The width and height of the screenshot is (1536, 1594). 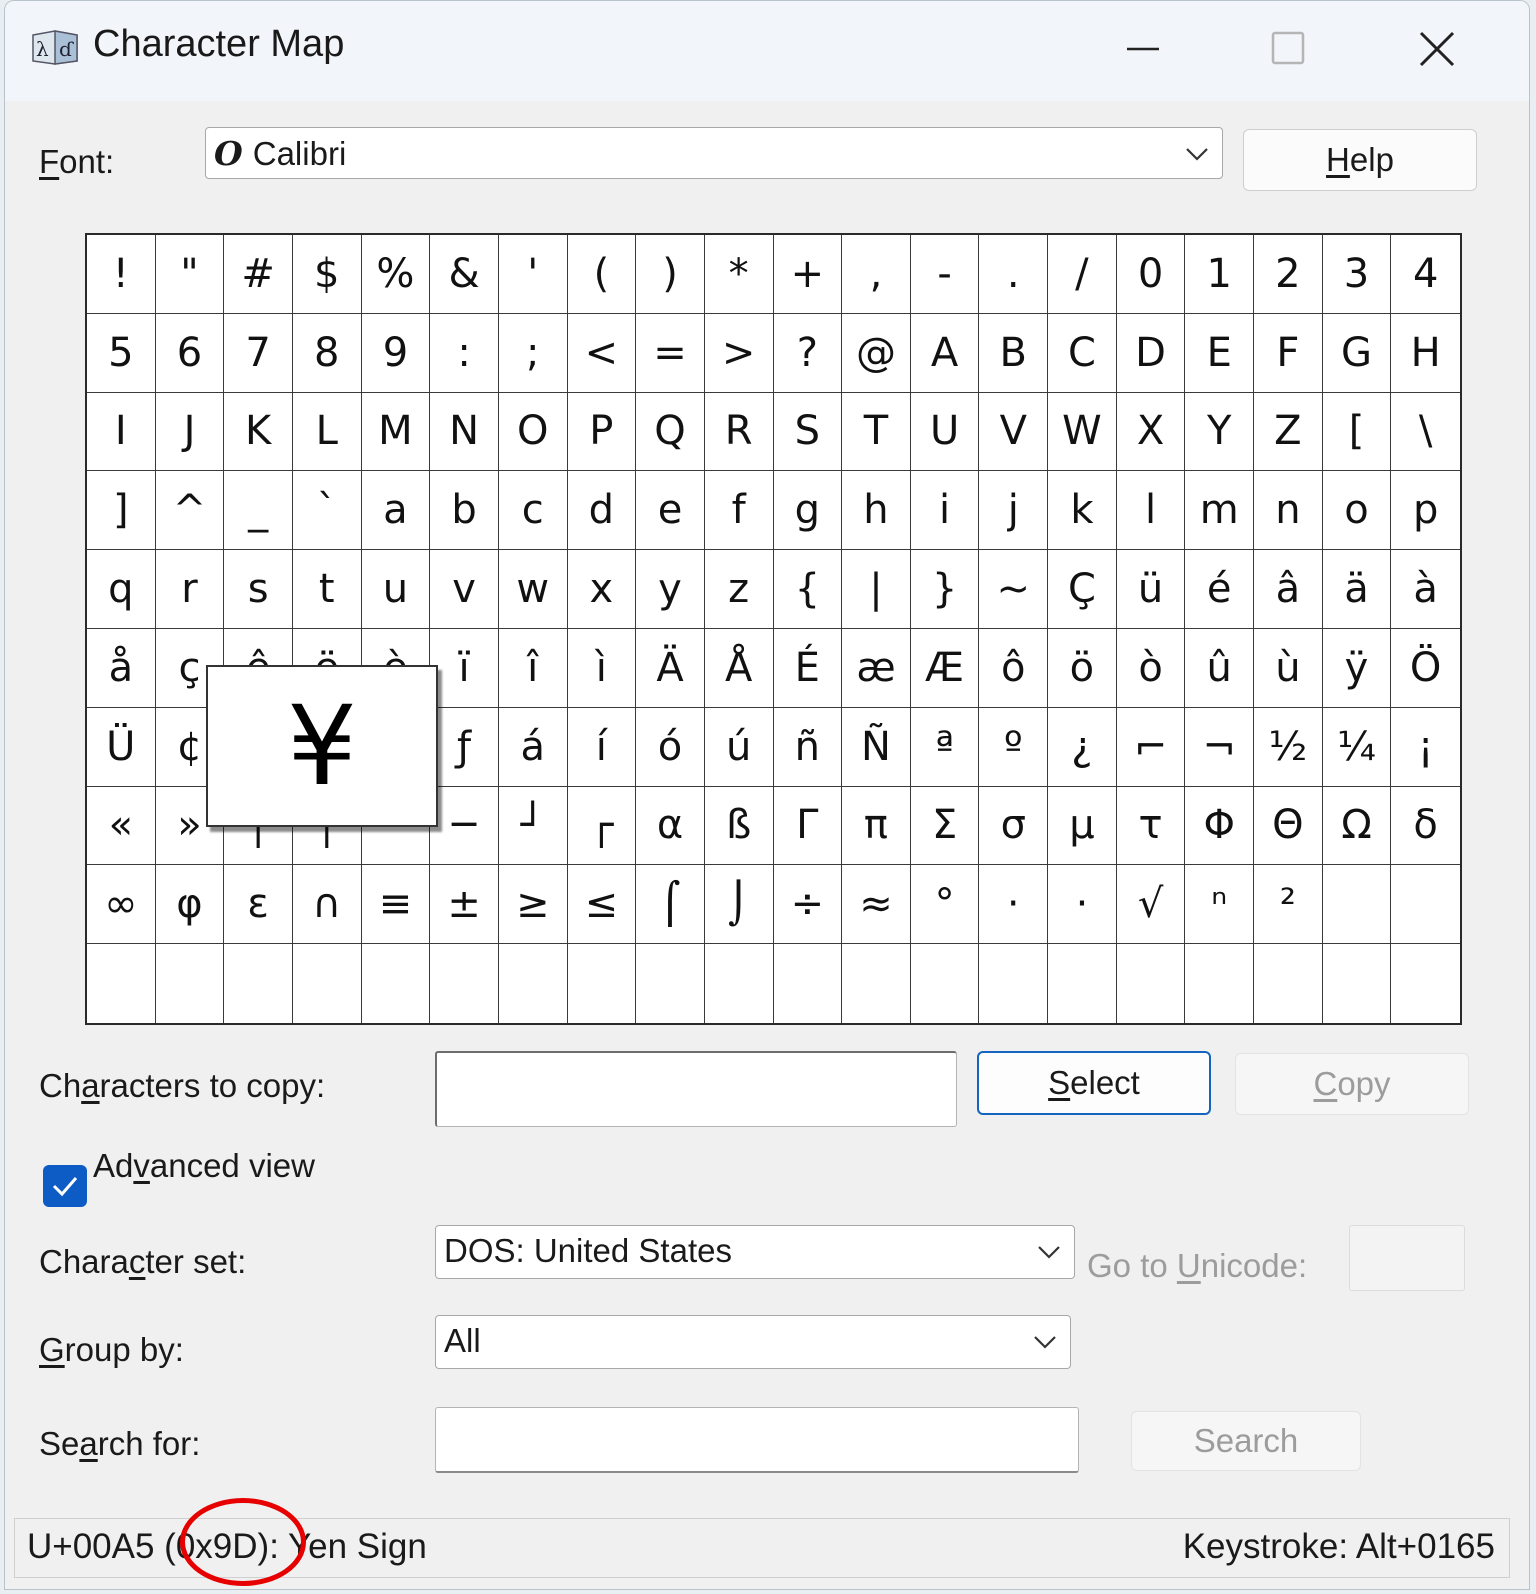 What do you see at coordinates (1220, 747) in the screenshot?
I see `character-cell: ¬` at bounding box center [1220, 747].